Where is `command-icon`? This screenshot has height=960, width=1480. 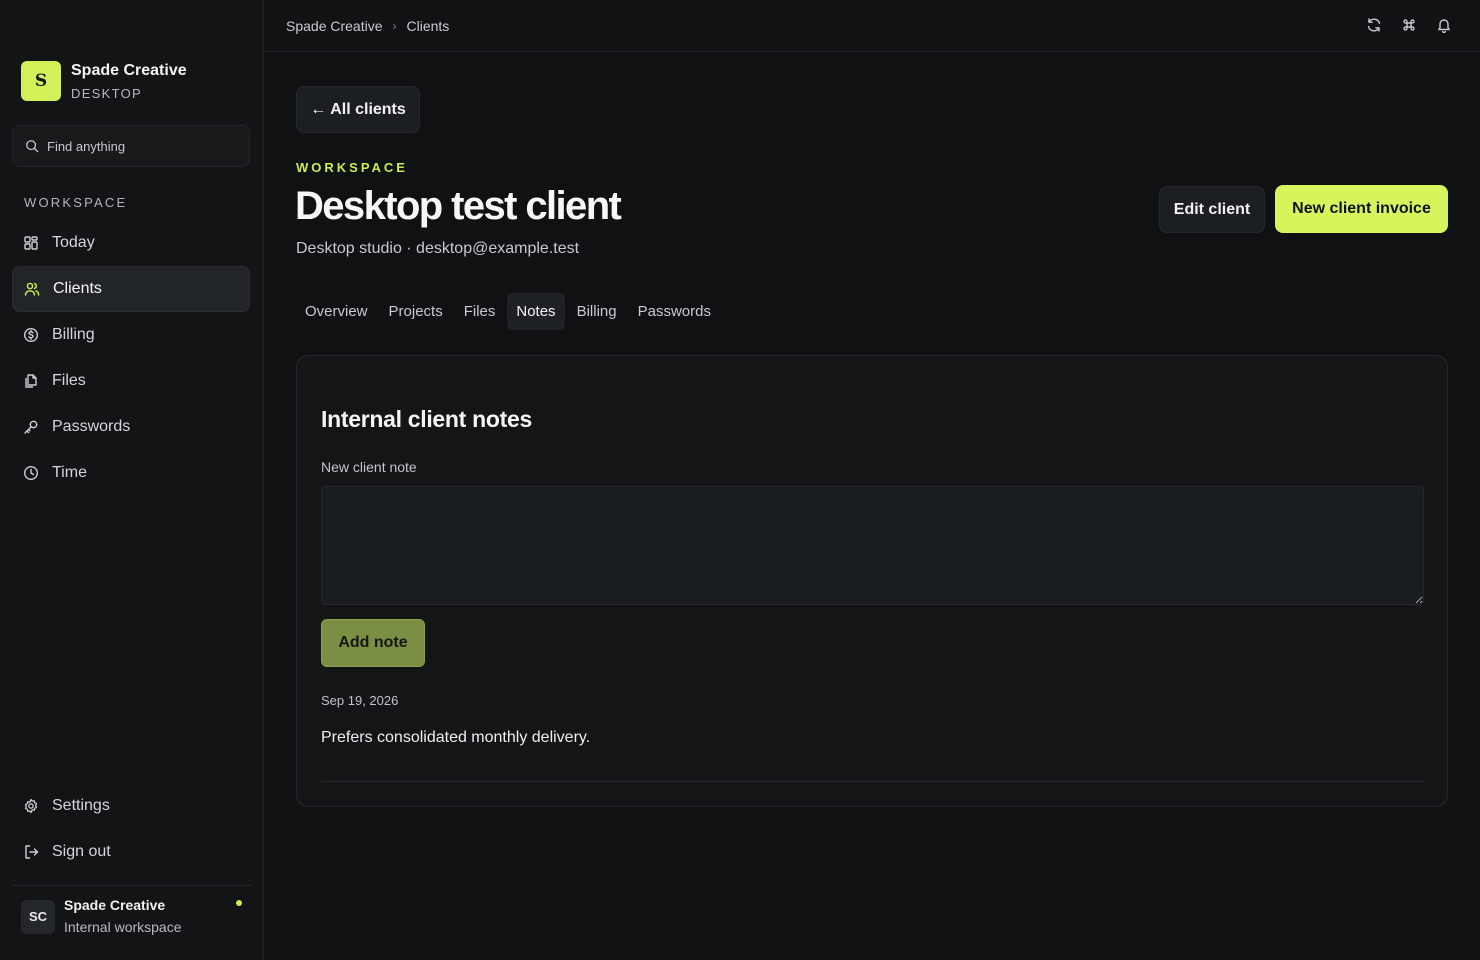 command-icon is located at coordinates (1409, 25).